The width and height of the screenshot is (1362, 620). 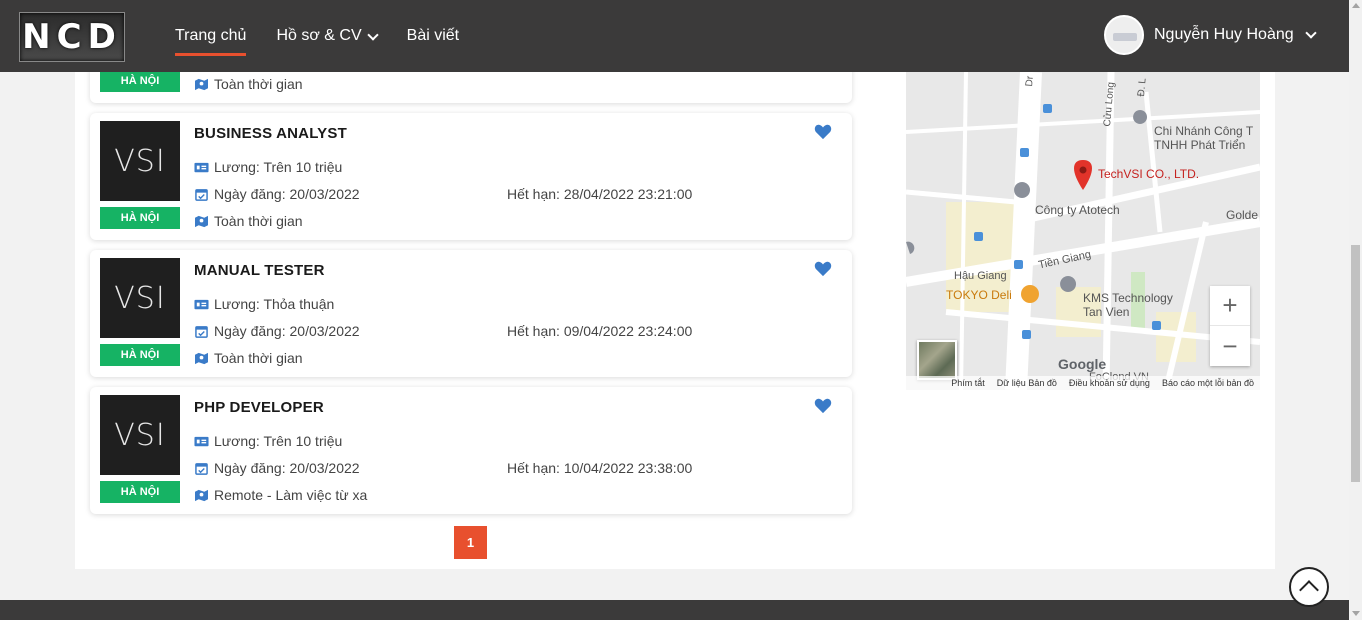 I want to click on user-name: Nguyễn Huy Hoàng, so click(x=1224, y=34).